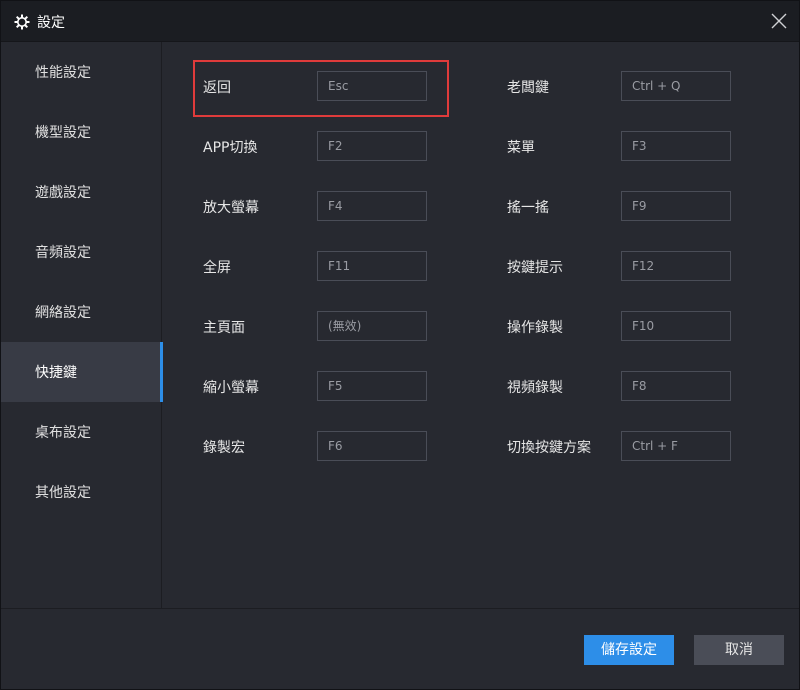 The height and width of the screenshot is (690, 800). Describe the element at coordinates (676, 206) in the screenshot. I see `shortcut-input-shake: F9` at that location.